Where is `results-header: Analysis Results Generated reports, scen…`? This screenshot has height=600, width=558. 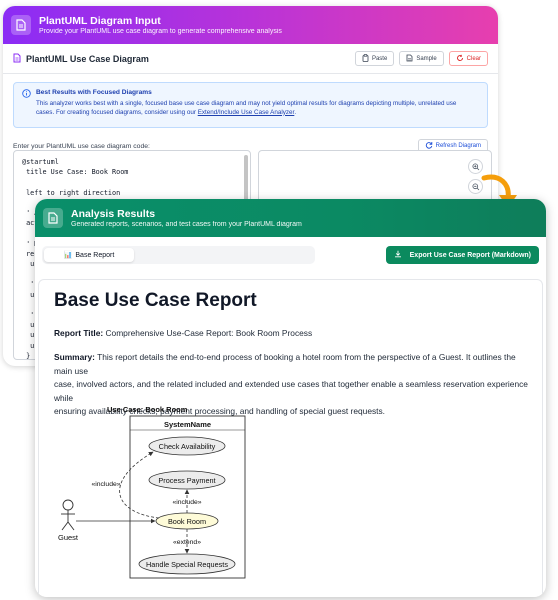
results-header: Analysis Results Generated reports, scen… is located at coordinates (290, 218).